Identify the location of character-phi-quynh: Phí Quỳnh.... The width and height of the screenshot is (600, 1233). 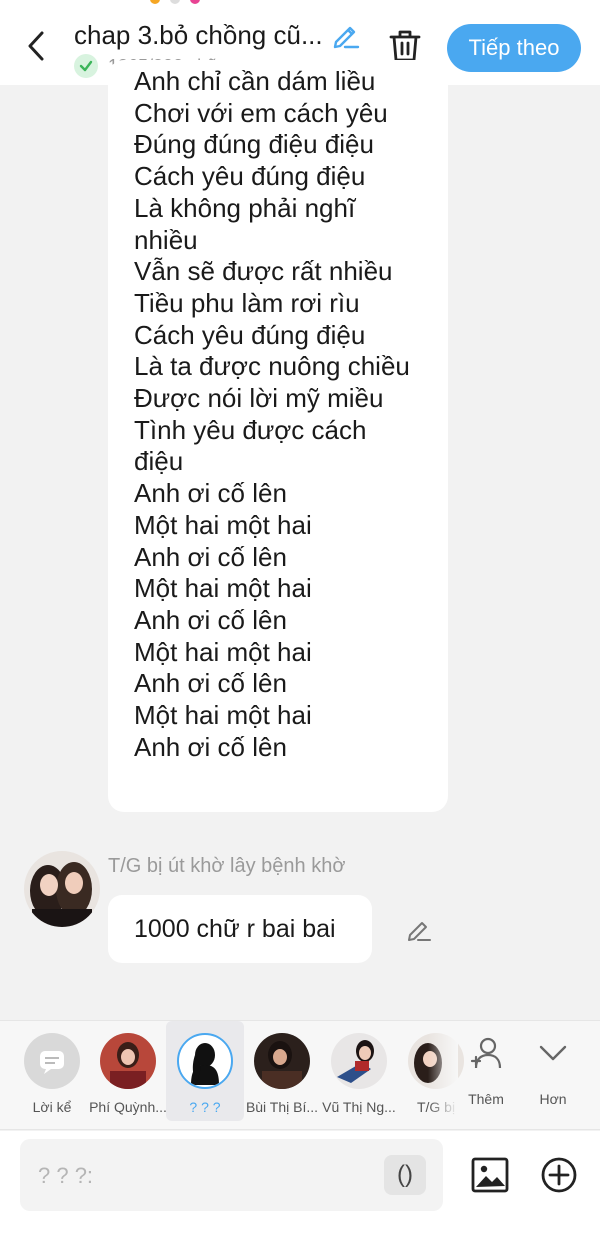
(128, 1071).